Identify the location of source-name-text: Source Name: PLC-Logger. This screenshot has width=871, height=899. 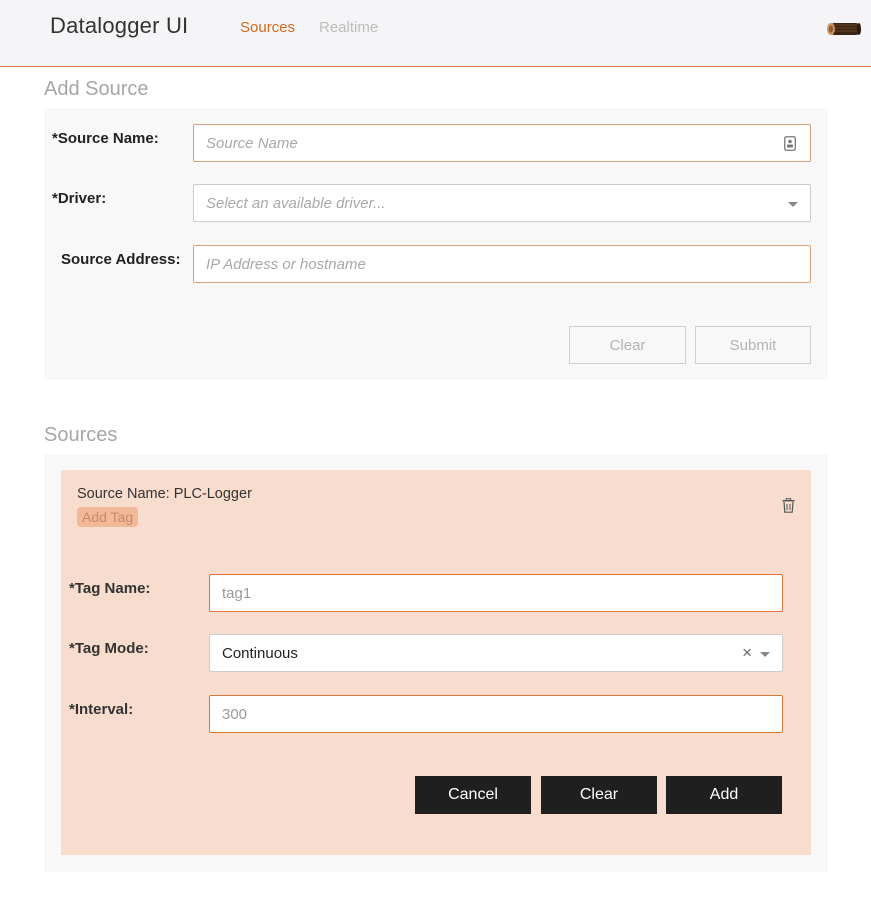
(164, 494).